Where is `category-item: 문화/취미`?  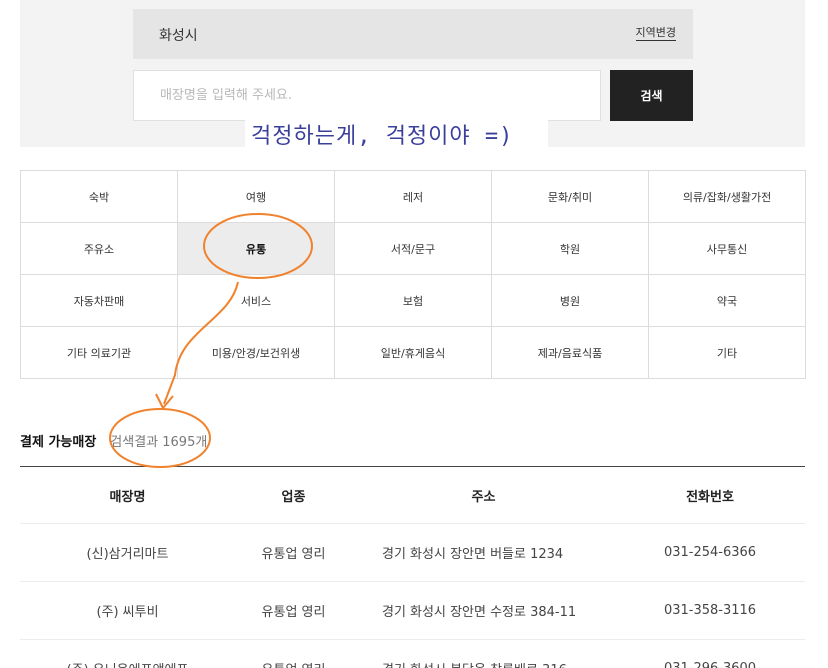
category-item: 문화/취미 is located at coordinates (570, 196).